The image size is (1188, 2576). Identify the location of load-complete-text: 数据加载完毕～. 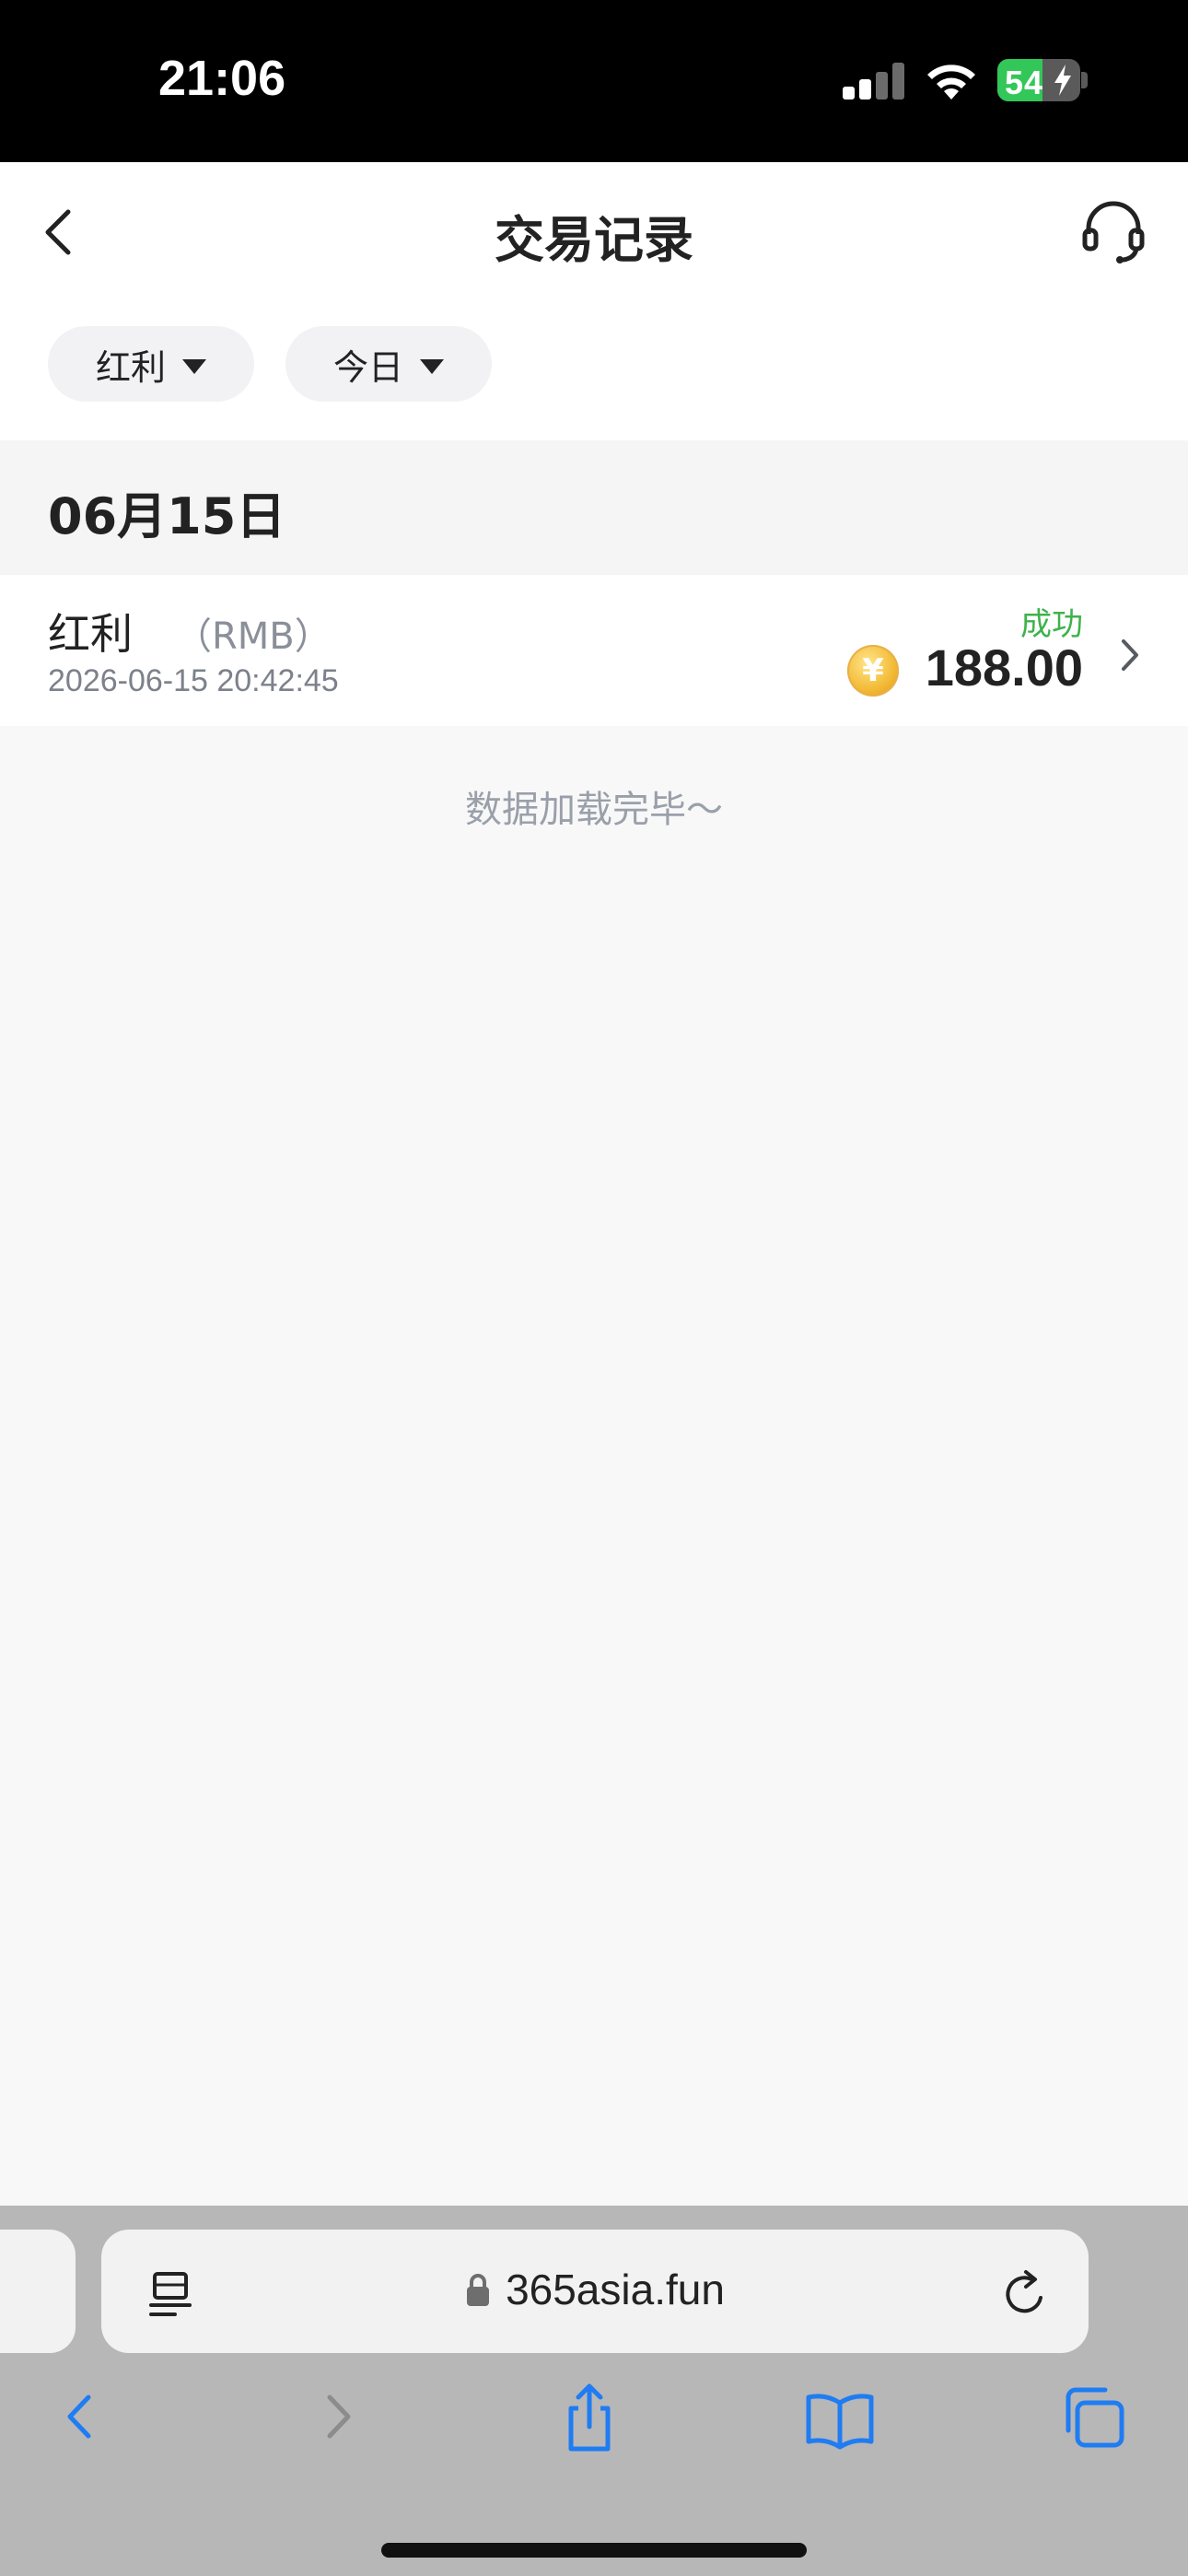
(594, 810).